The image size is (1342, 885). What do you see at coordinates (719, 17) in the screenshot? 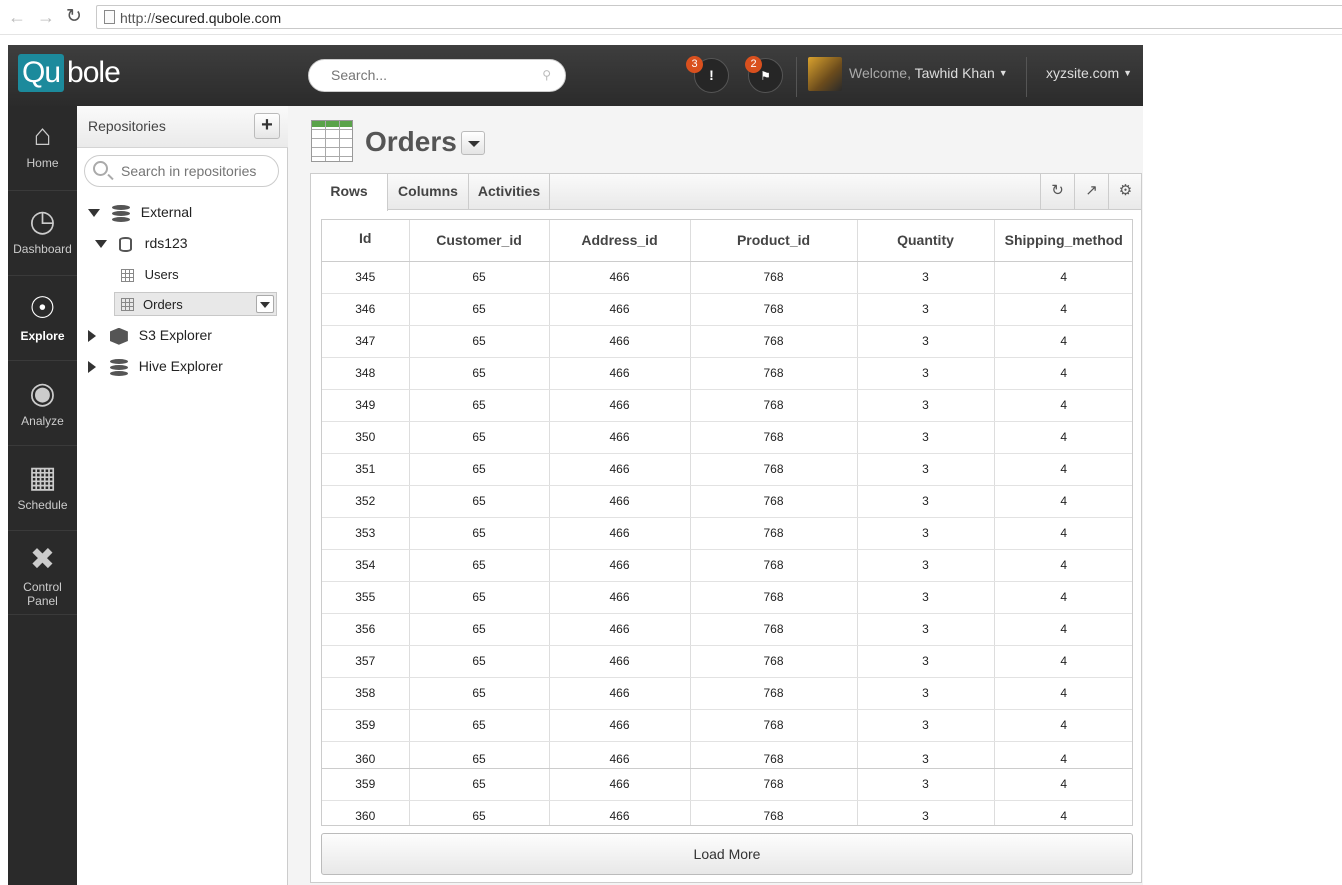
I see `address-bar: http://secured.qubole.com` at bounding box center [719, 17].